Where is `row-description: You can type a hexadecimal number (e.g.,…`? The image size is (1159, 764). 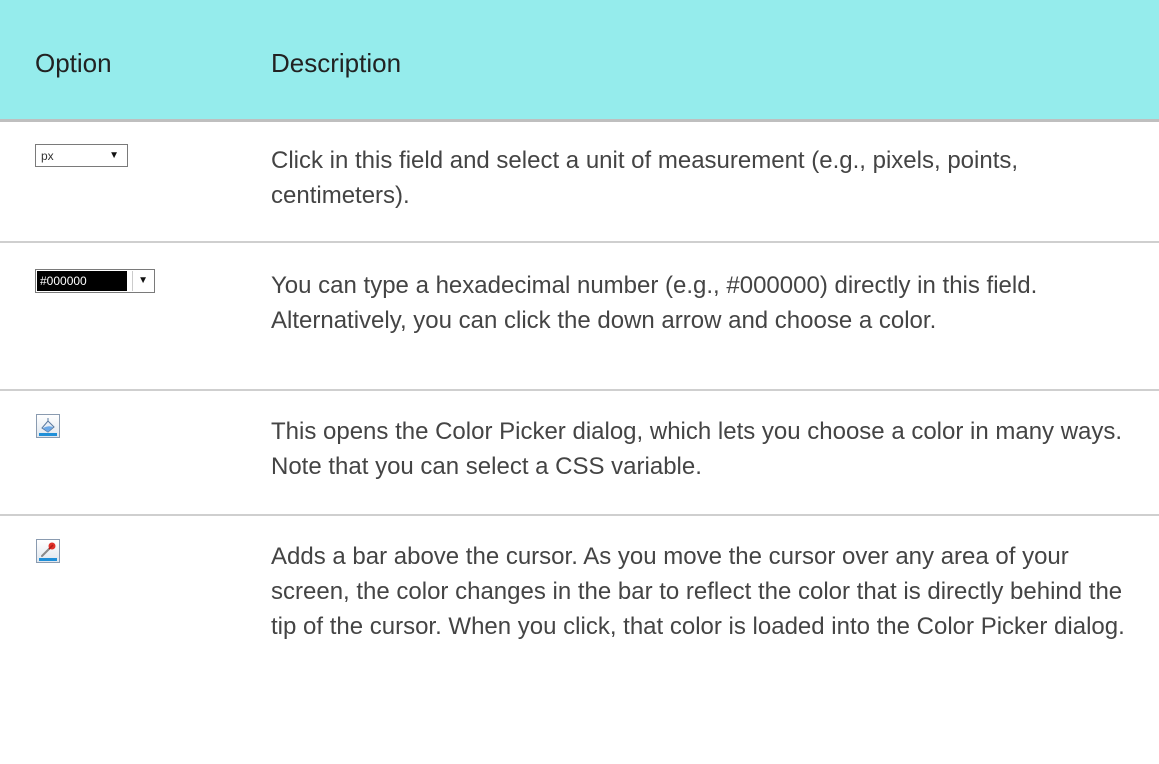
row-description: You can type a hexadecimal number (e.g.,… is located at coordinates (654, 303).